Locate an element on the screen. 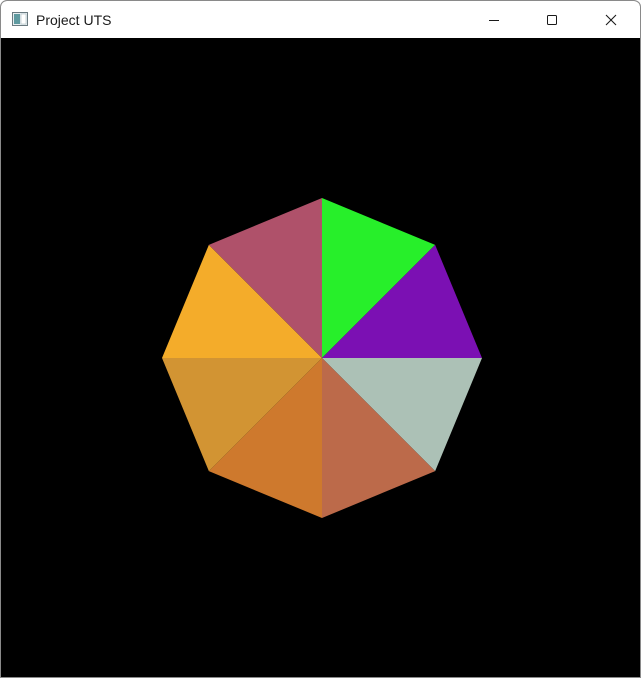  close-icon is located at coordinates (611, 20).